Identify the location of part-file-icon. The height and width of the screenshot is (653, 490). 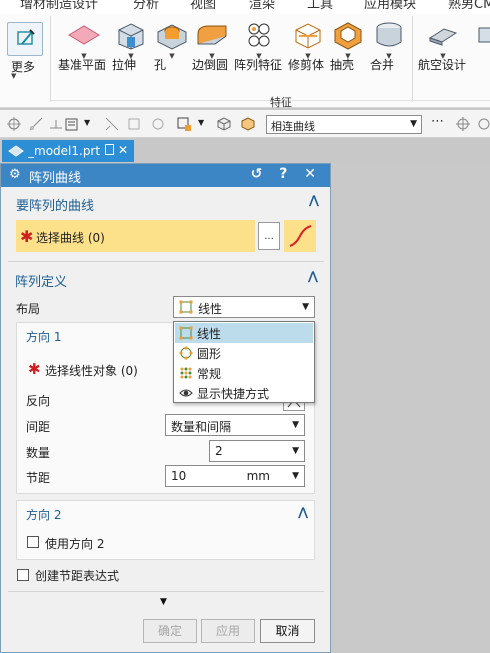
(16, 151).